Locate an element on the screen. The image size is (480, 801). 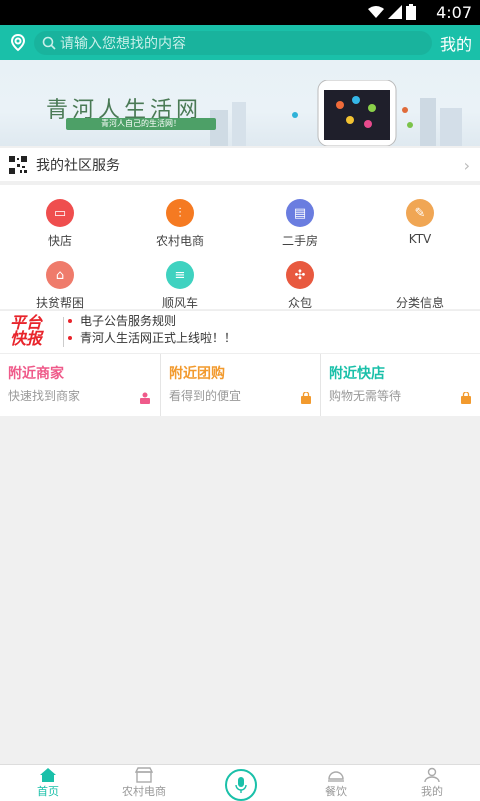
banner: 青河人生活网 青河人自己的生活网！ is located at coordinates (240, 103).